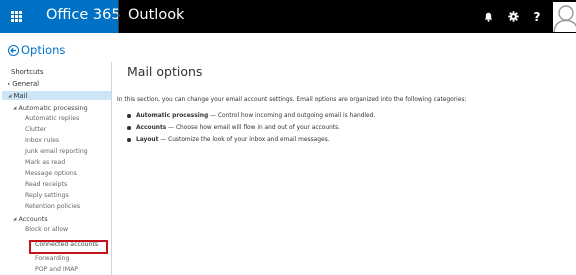 The image size is (576, 275). What do you see at coordinates (45, 162) in the screenshot?
I see `nav-item-mark-as-read: Mark as read` at bounding box center [45, 162].